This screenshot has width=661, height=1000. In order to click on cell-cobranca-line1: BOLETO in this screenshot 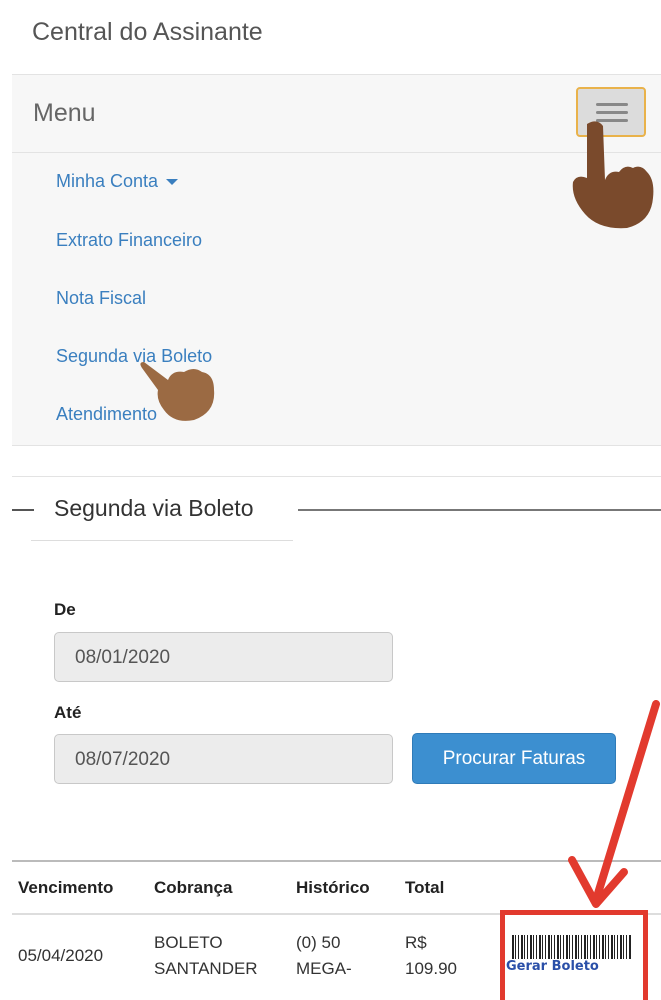, I will do `click(188, 942)`.